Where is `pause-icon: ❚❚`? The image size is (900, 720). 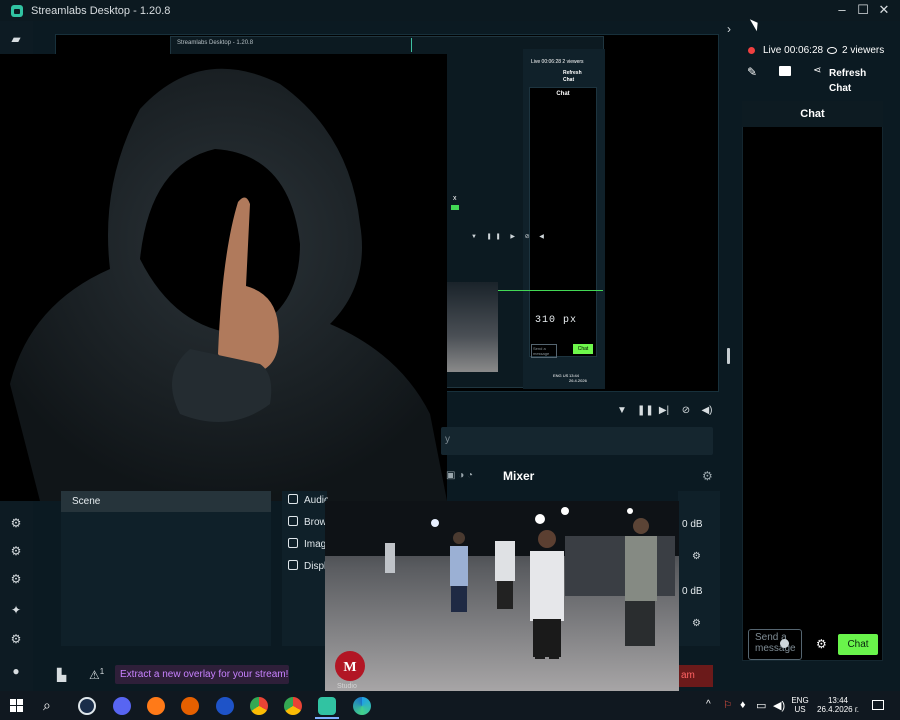
pause-icon: ❚❚ is located at coordinates (645, 411).